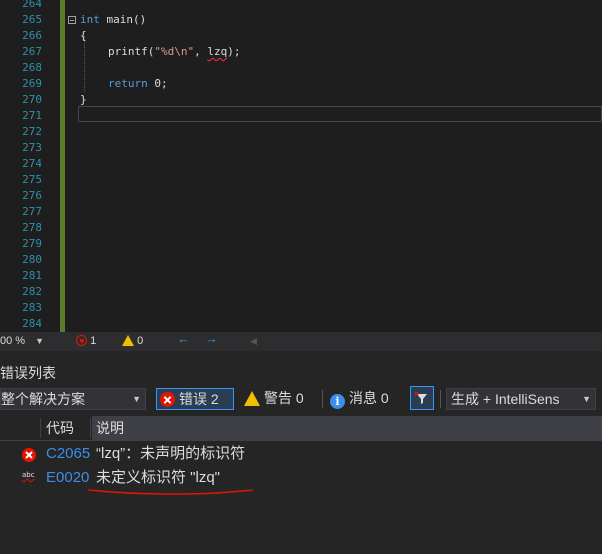  Describe the element at coordinates (340, 114) in the screenshot. I see `current-line-highlight` at that location.